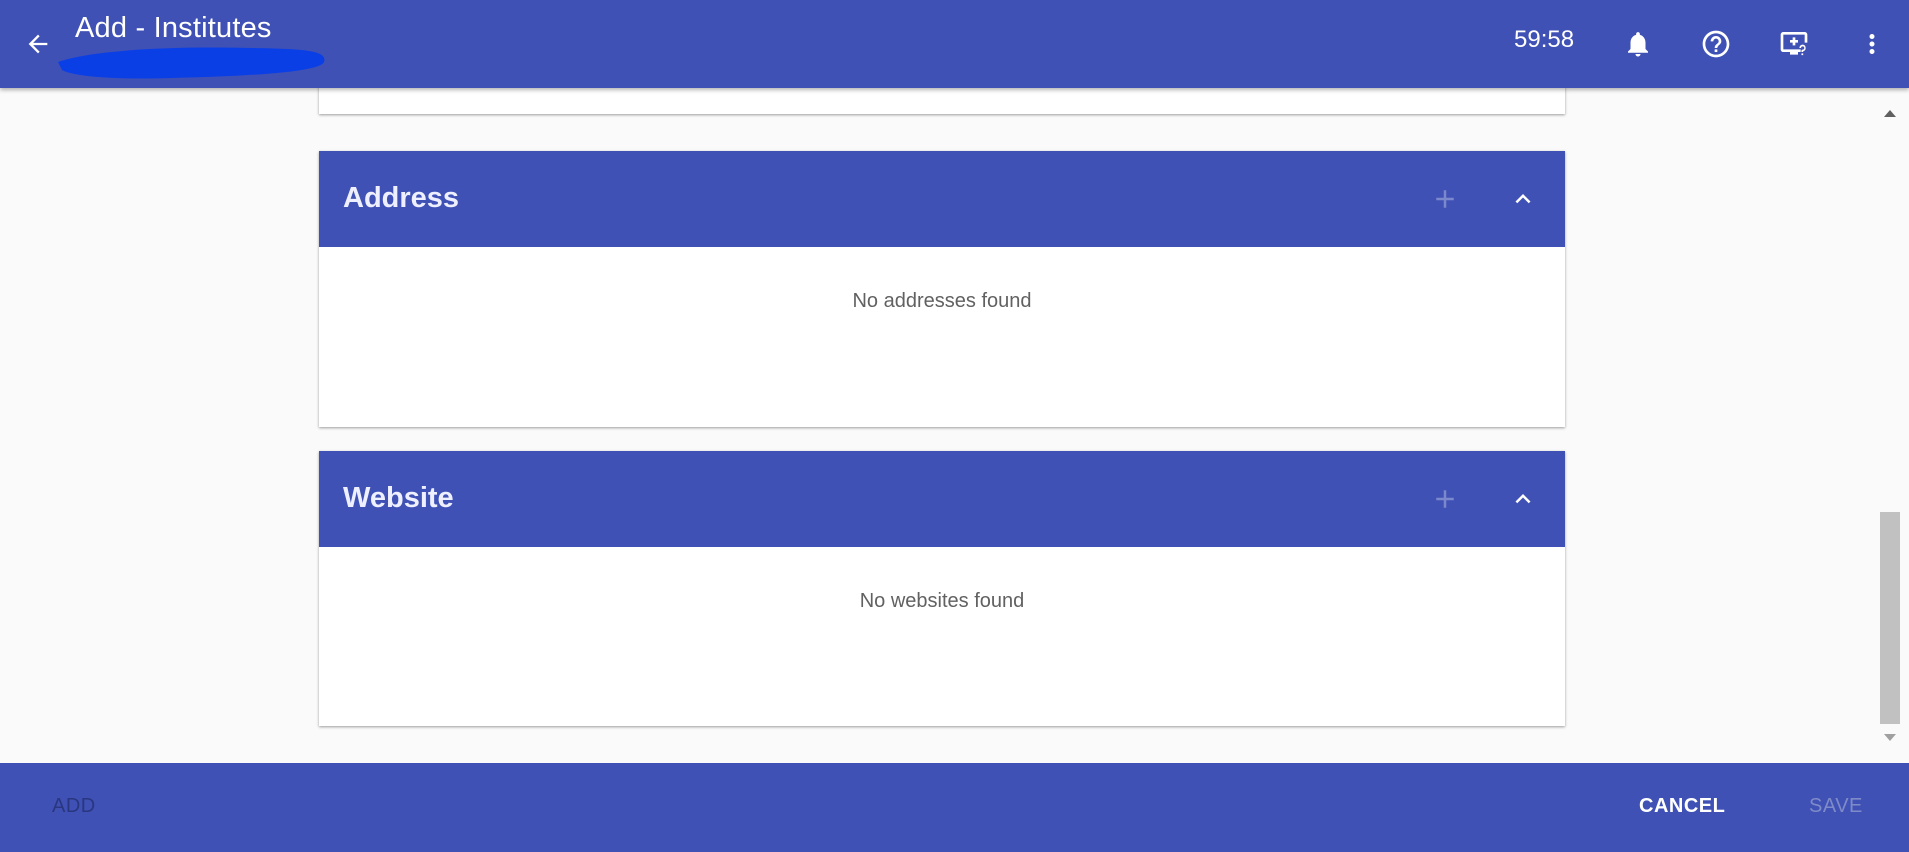 Image resolution: width=1909 pixels, height=852 pixels. Describe the element at coordinates (942, 101) in the screenshot. I see `previous-section-card` at that location.